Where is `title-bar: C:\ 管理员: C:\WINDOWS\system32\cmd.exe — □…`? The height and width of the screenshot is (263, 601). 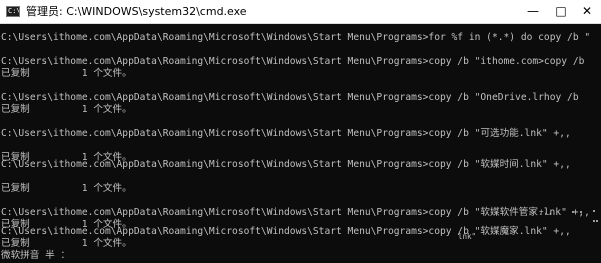 title-bar: C:\ 管理员: C:\WINDOWS\system32\cmd.exe — □… is located at coordinates (300, 12).